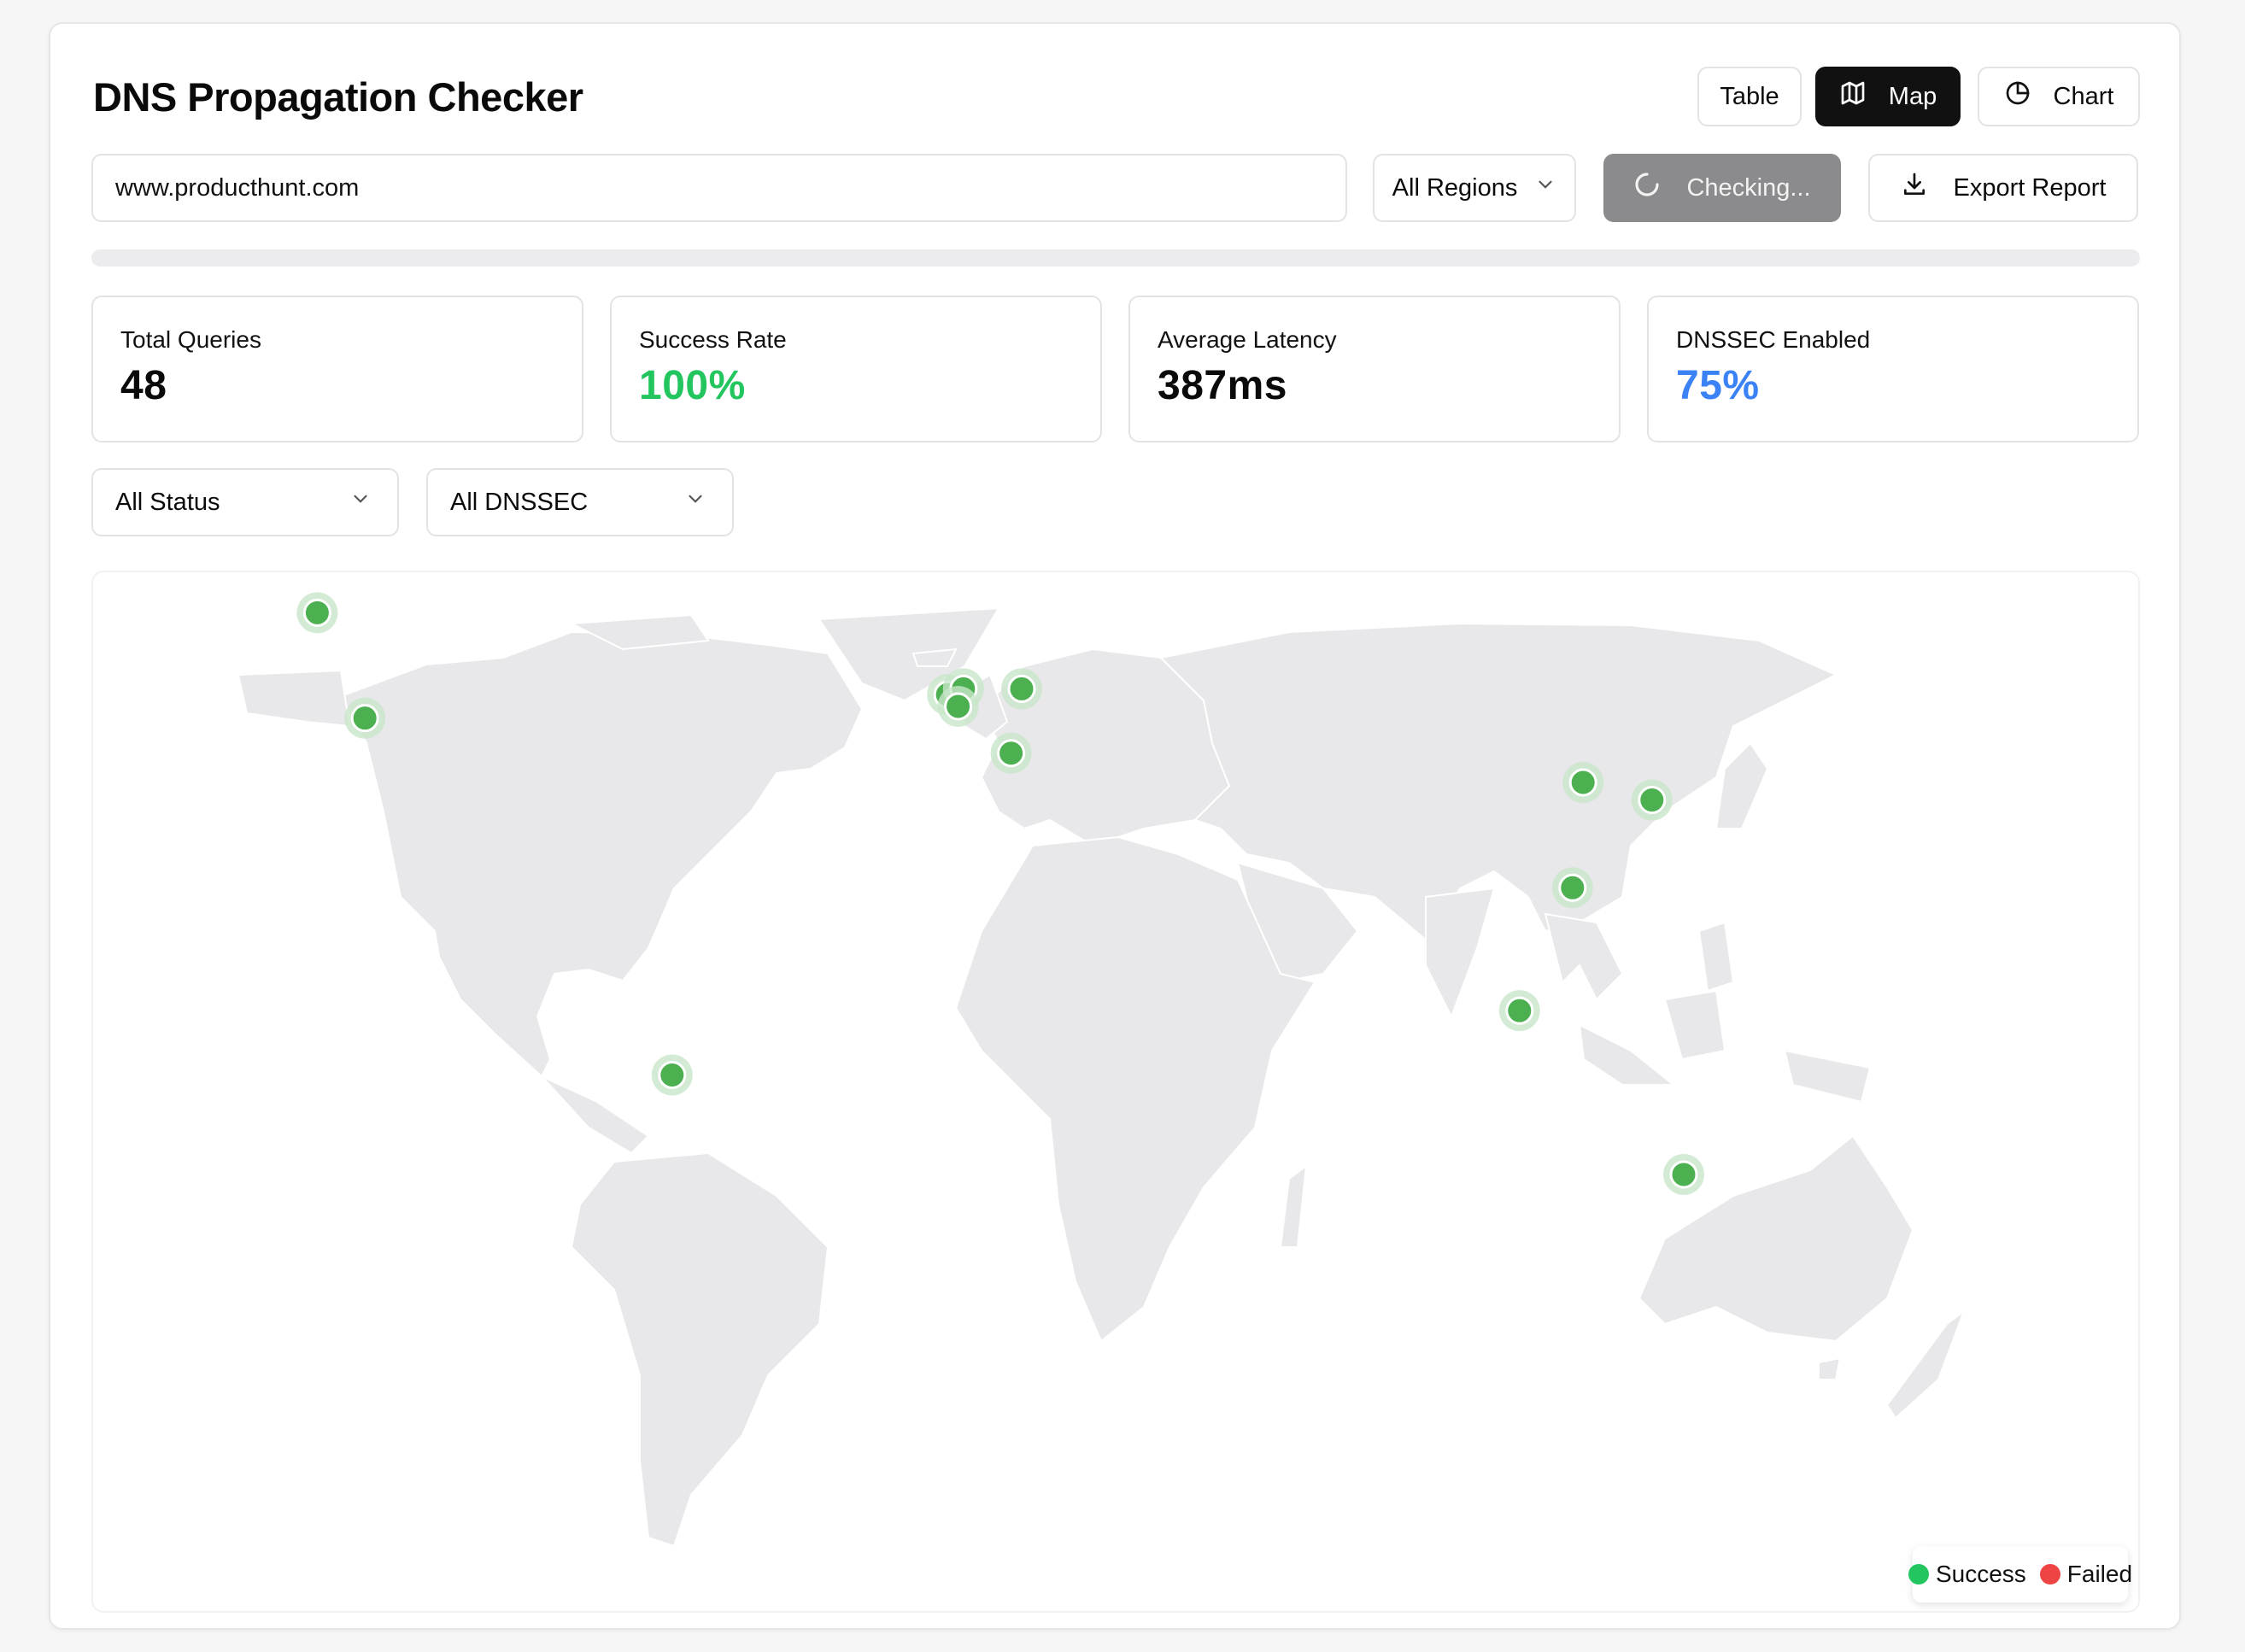 This screenshot has width=2245, height=1652. I want to click on dnssec-filter-value: All DNSSEC, so click(519, 502).